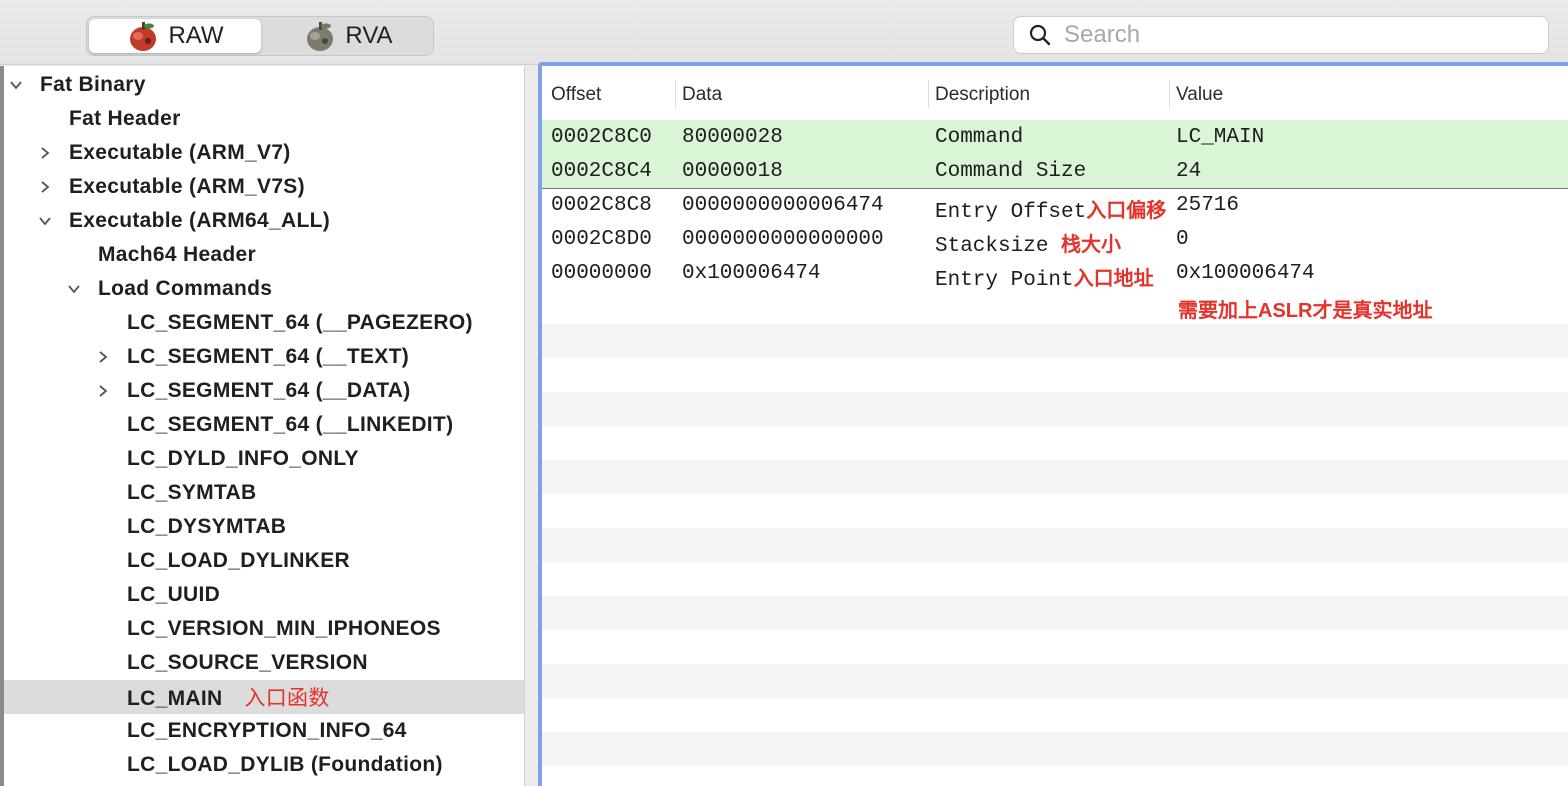 The height and width of the screenshot is (786, 1568). I want to click on sidebar-item-label: LC_VERSION_MIN_IPHONEOS, so click(284, 628).